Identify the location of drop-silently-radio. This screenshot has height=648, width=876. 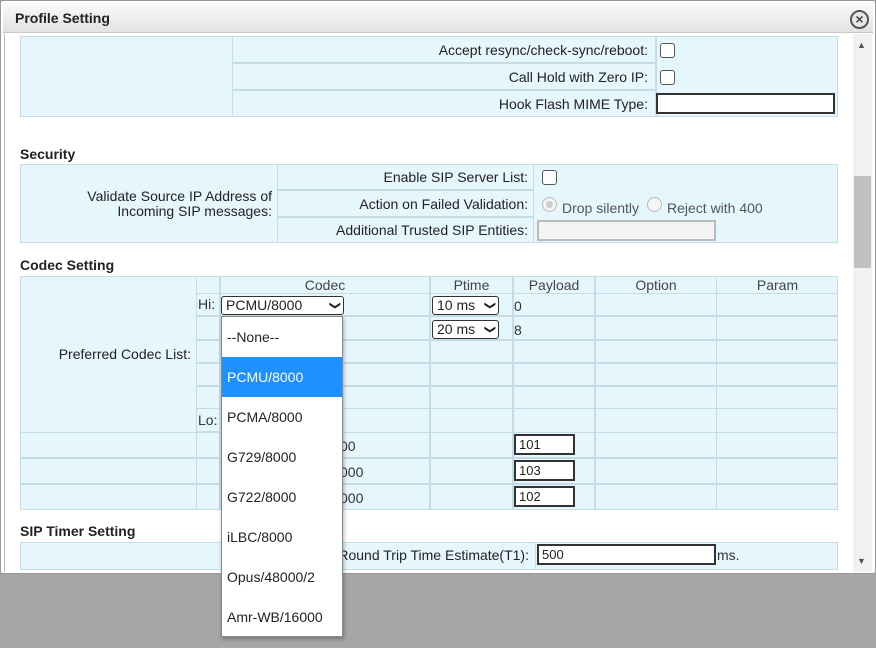
(549, 204).